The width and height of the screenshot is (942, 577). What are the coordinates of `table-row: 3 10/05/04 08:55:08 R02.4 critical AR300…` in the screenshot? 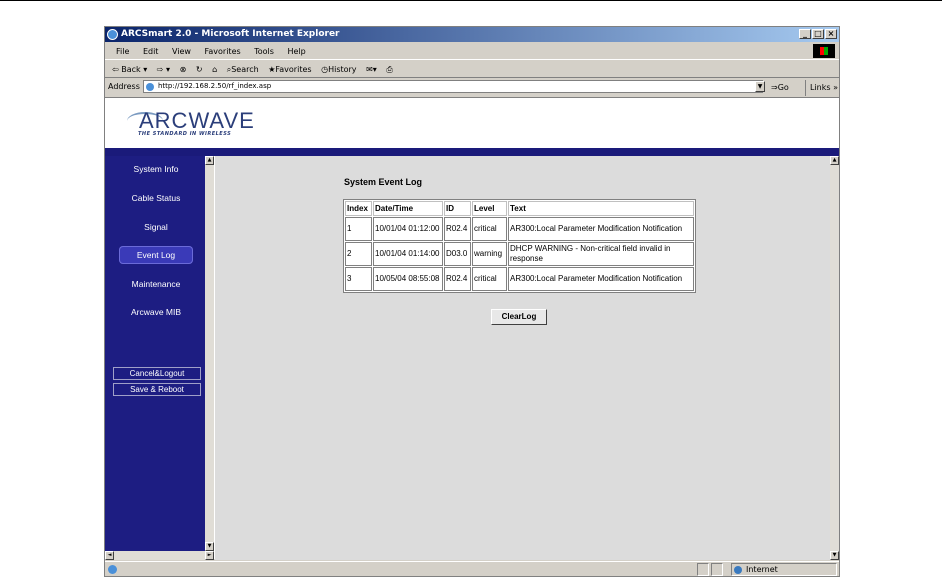 It's located at (519, 279).